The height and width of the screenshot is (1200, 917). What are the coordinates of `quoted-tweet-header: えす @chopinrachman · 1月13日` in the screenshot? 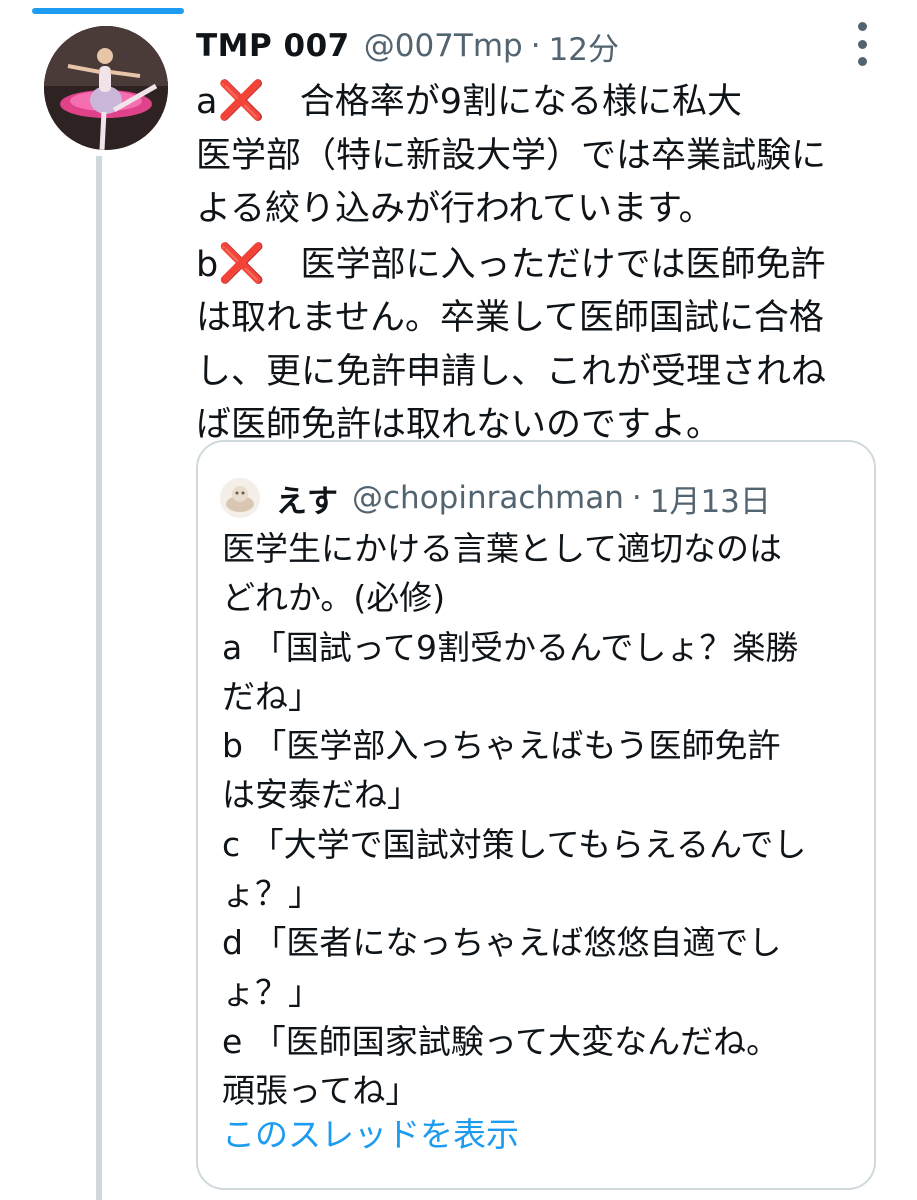 It's located at (495, 498).